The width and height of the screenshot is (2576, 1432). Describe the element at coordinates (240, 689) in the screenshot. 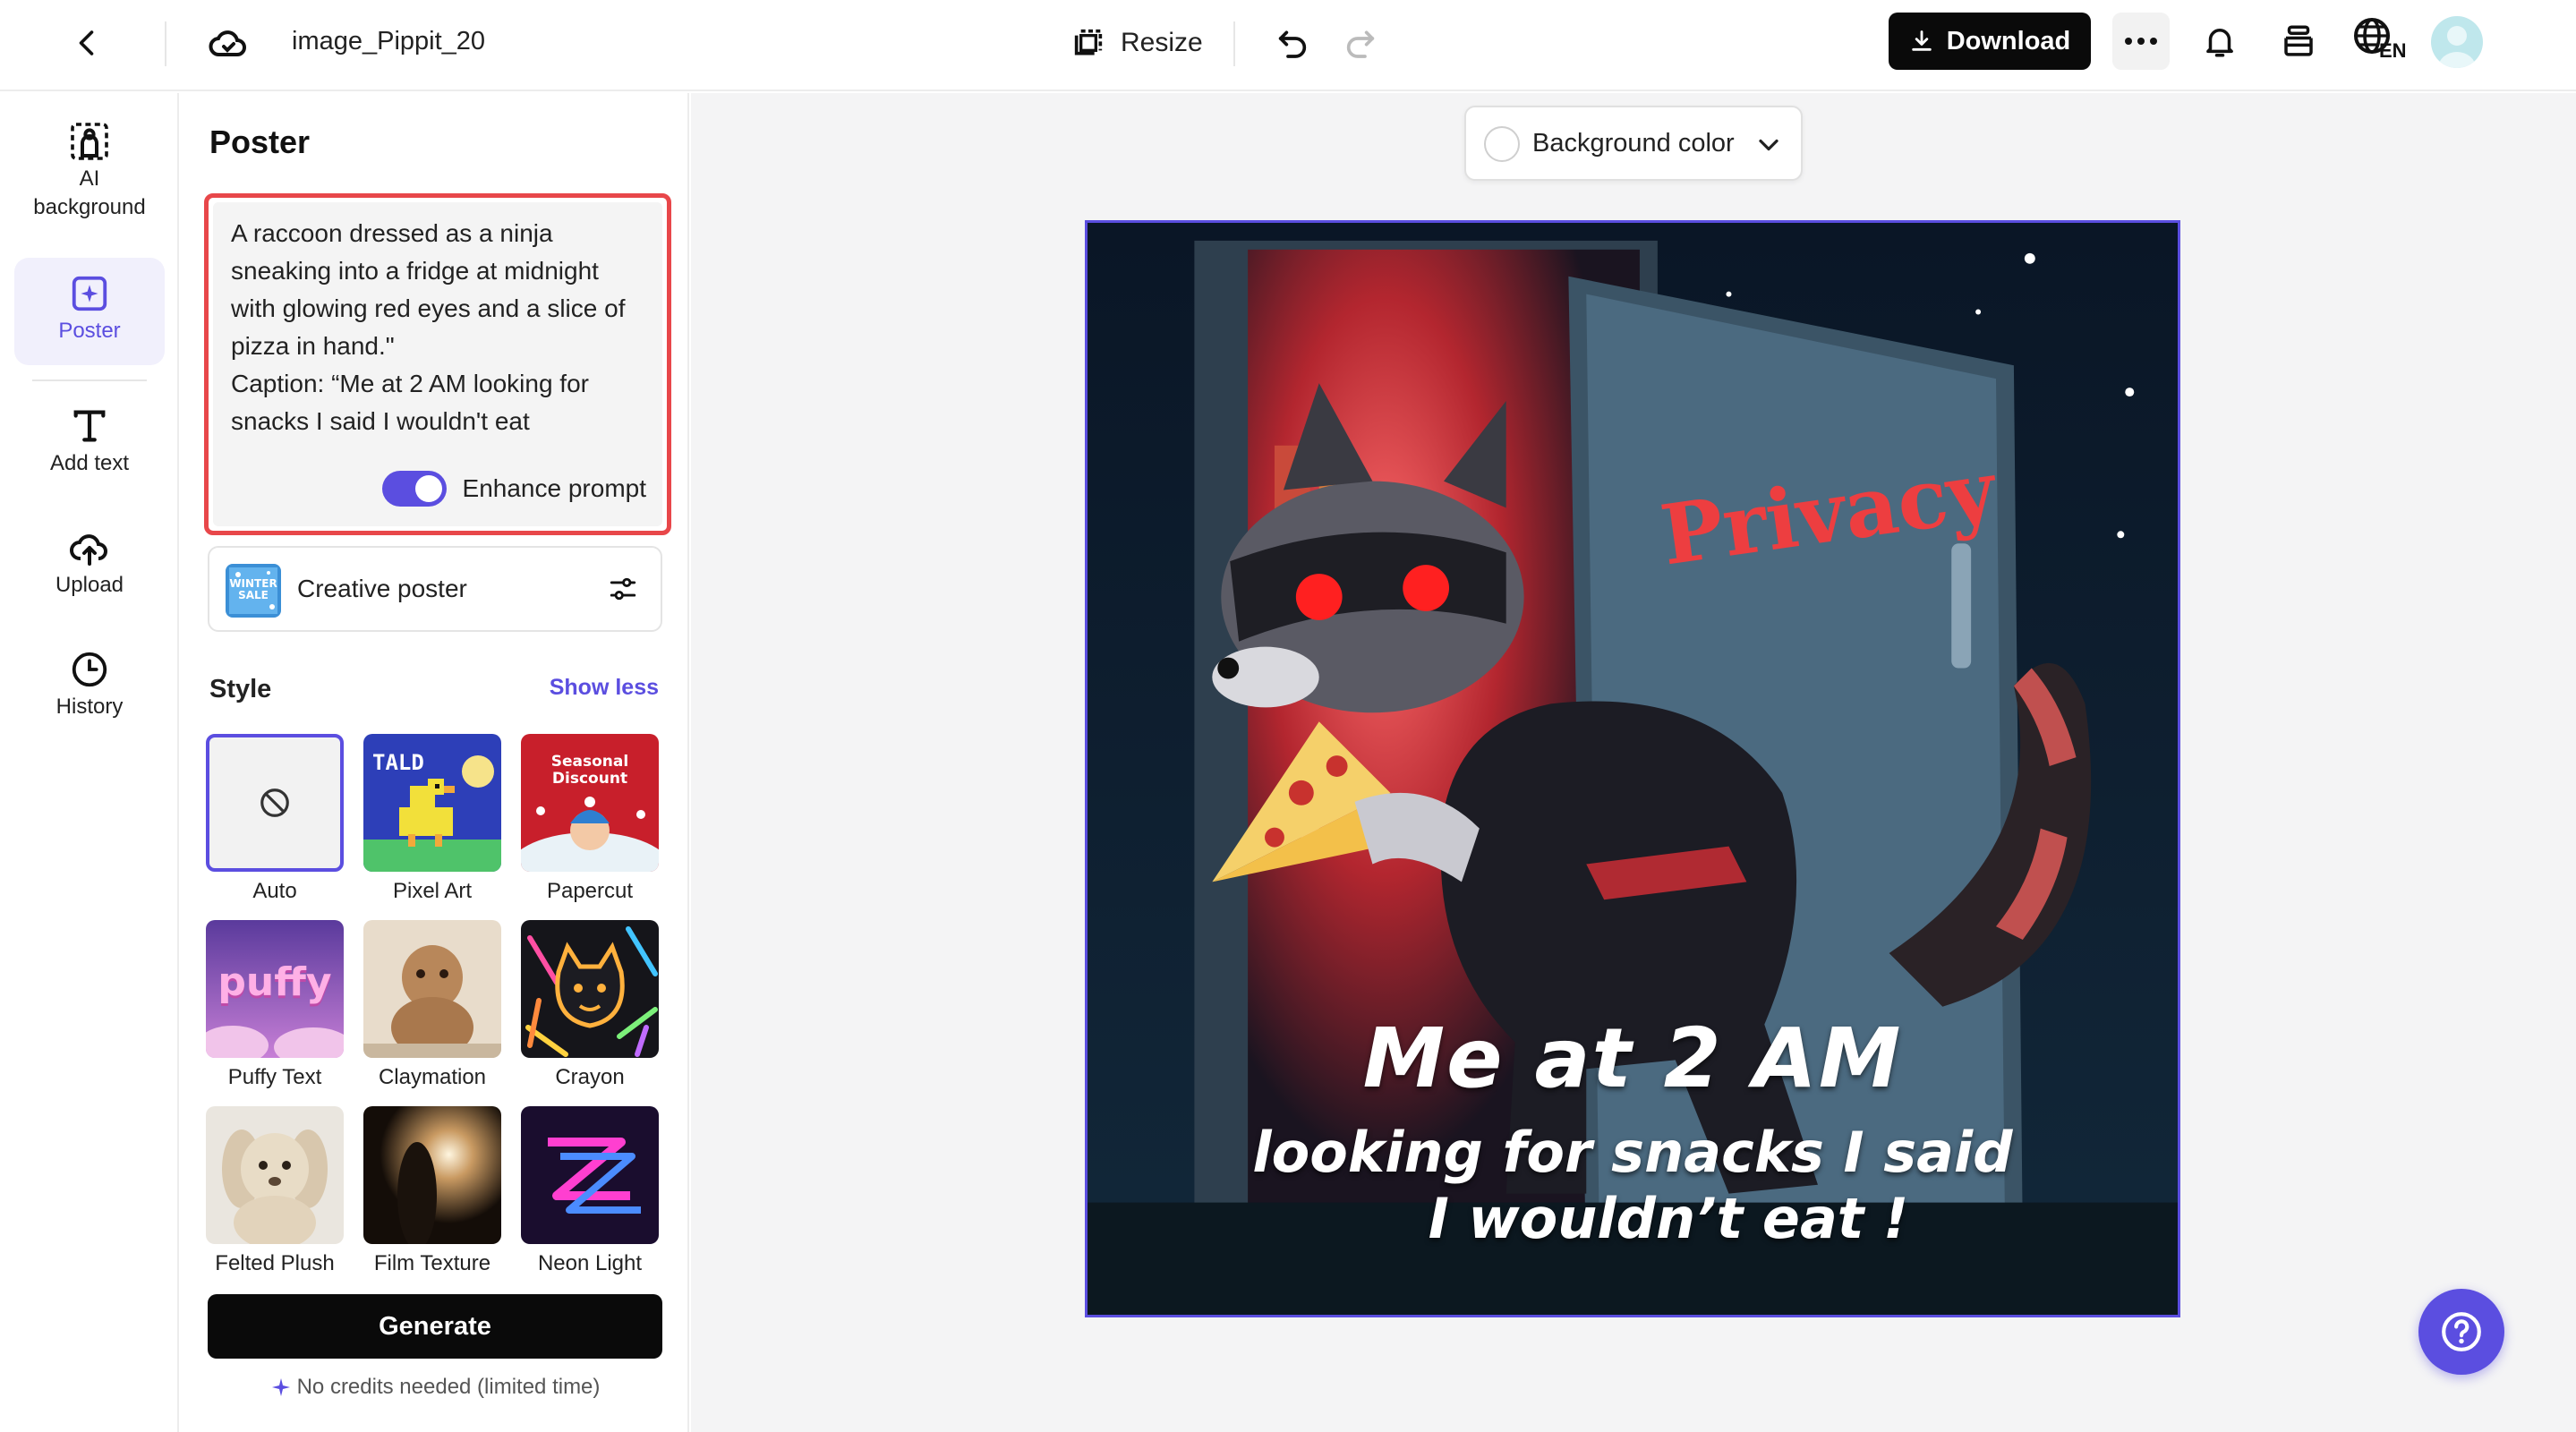

I see `style-section-title: Style` at that location.